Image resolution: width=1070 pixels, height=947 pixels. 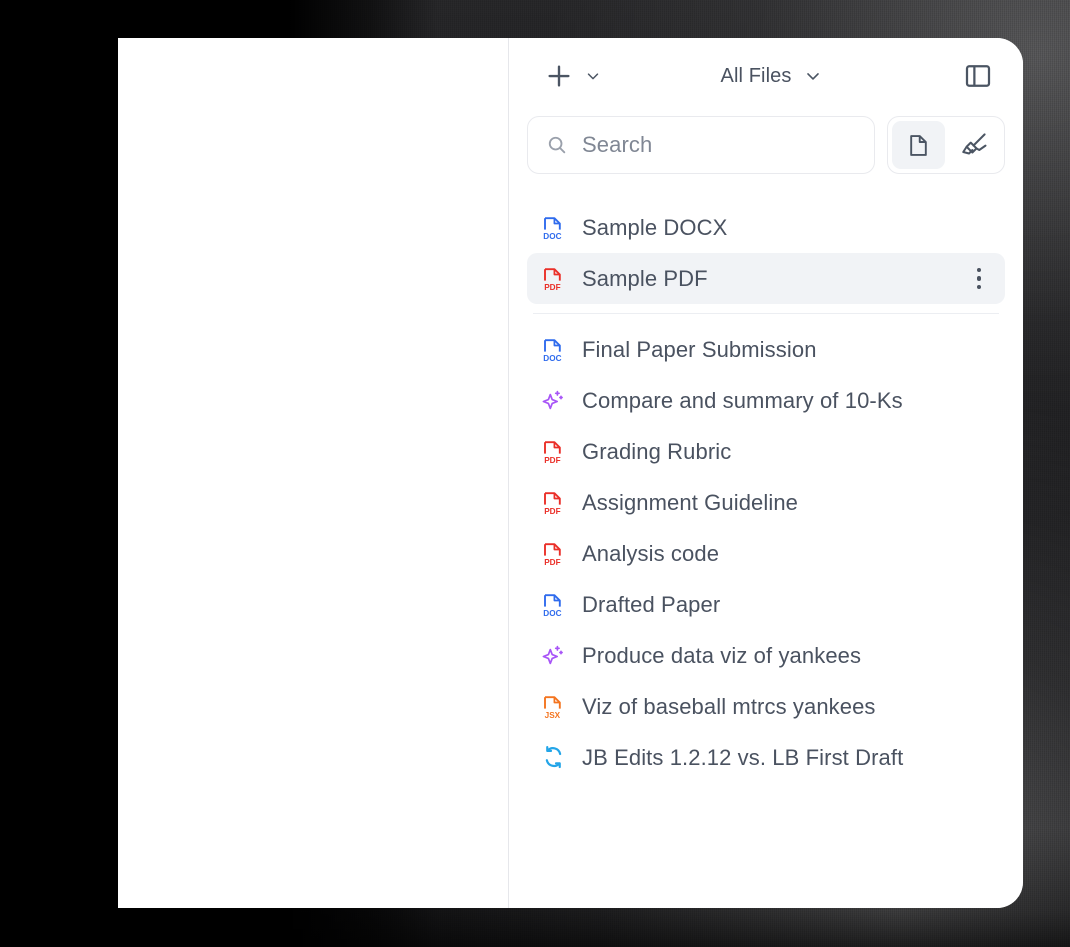 What do you see at coordinates (722, 655) in the screenshot?
I see `file-name: Produce data viz of yankees` at bounding box center [722, 655].